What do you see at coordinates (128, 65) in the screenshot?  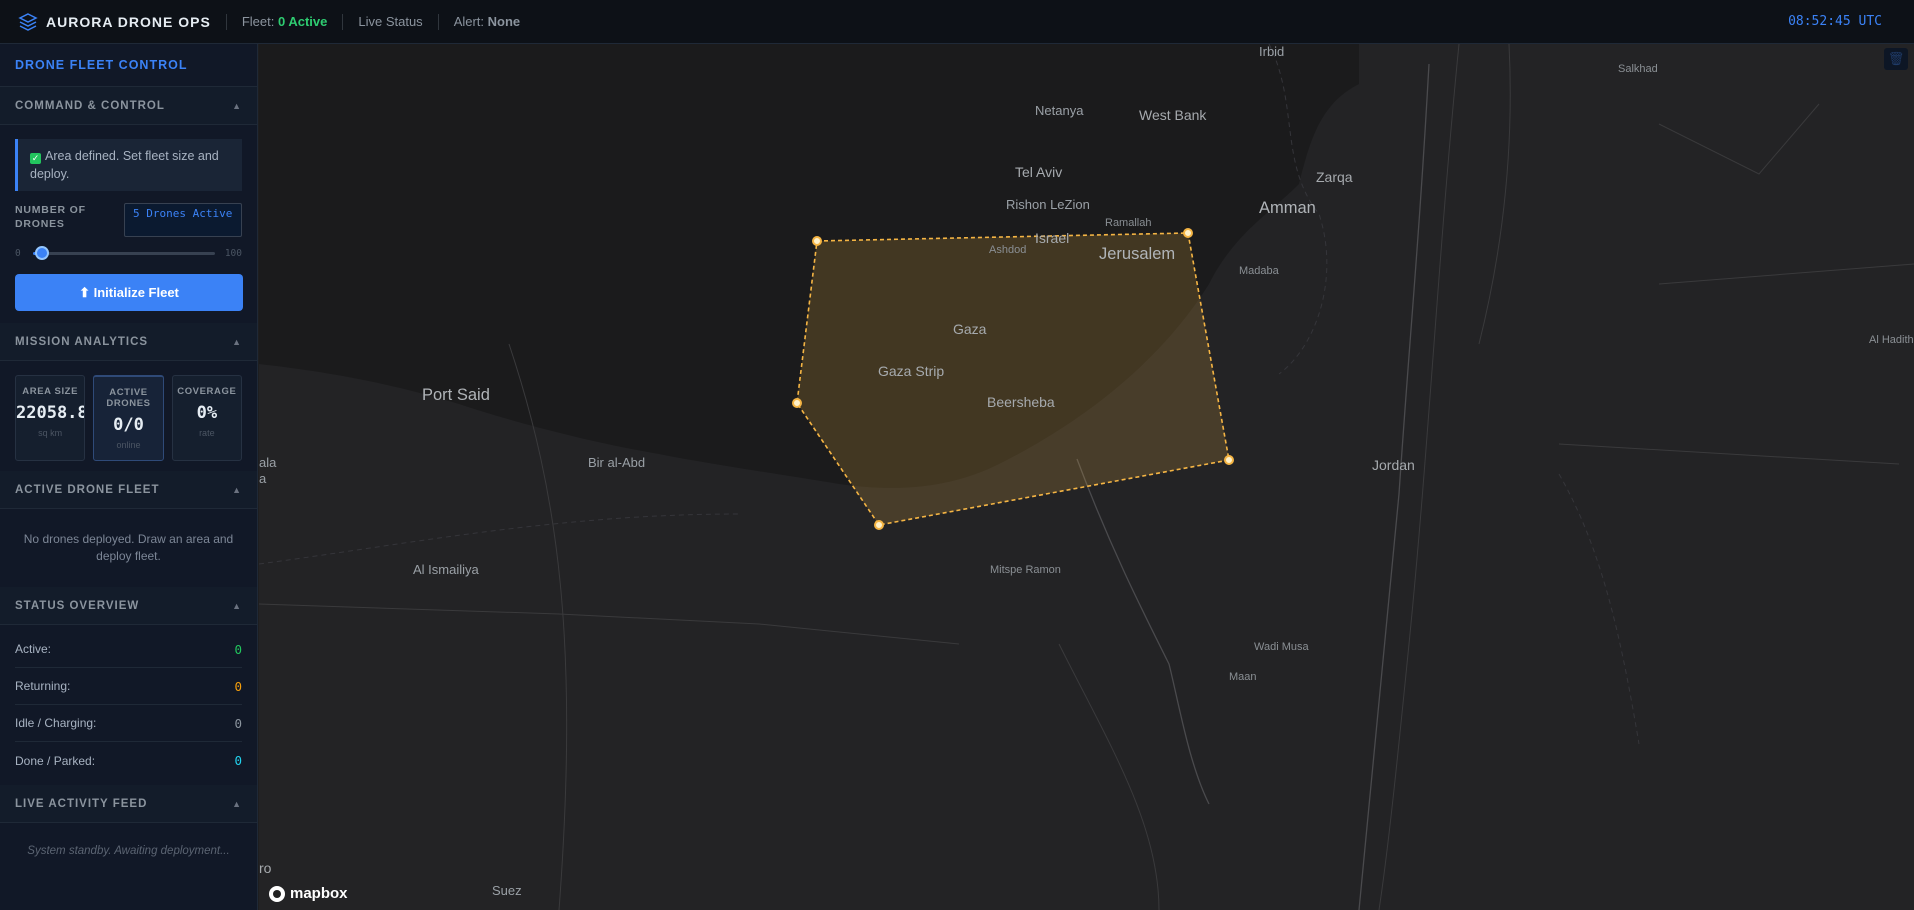 I see `sidebar-title: DRONE FLEET CONTROL` at bounding box center [128, 65].